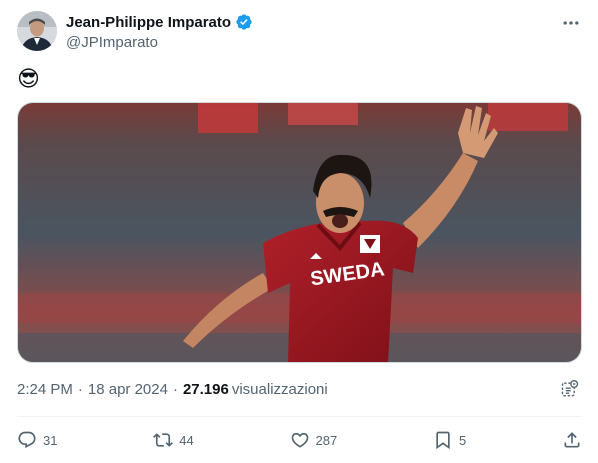 The height and width of the screenshot is (463, 598). Describe the element at coordinates (37, 440) in the screenshot. I see `reply-button: 31` at that location.